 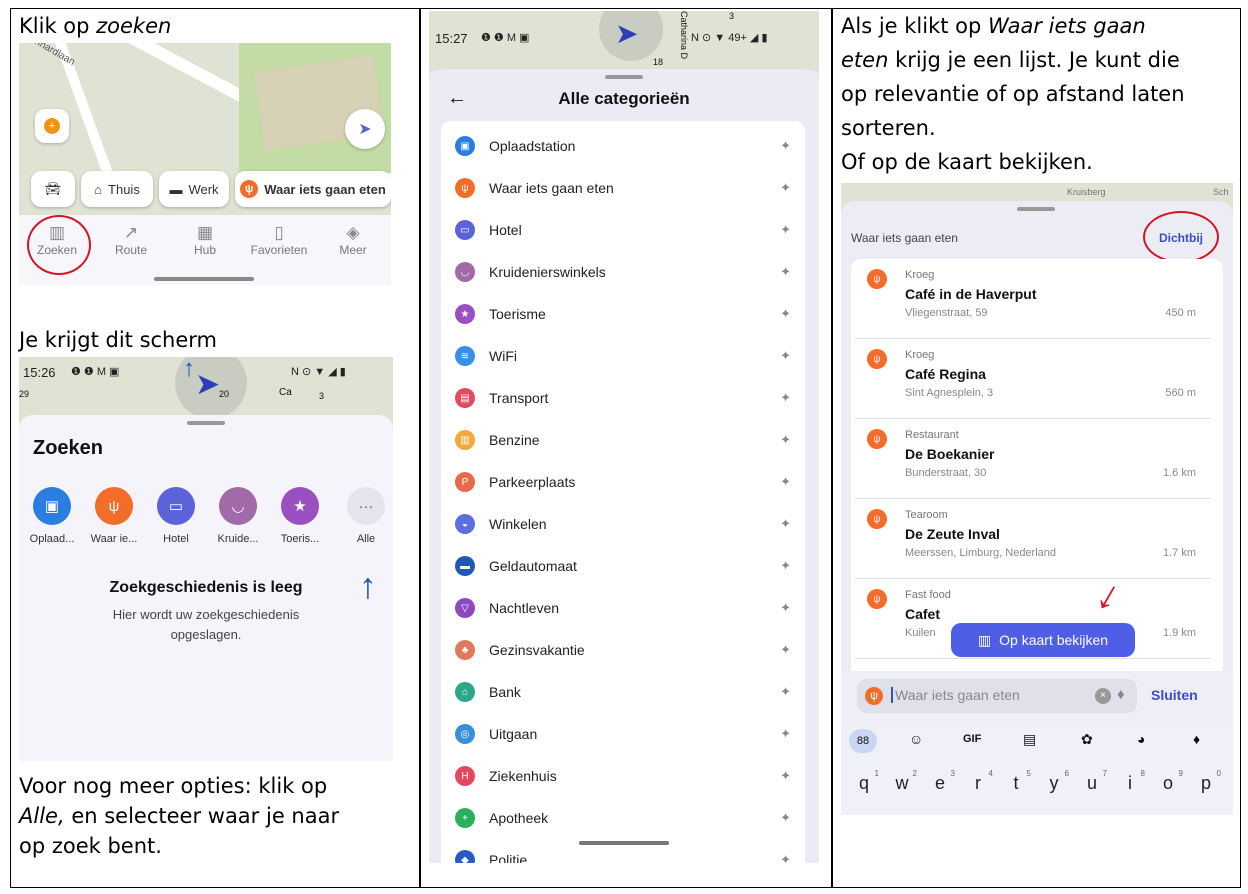 What do you see at coordinates (114, 506) in the screenshot?
I see `cat-eten: ψ` at bounding box center [114, 506].